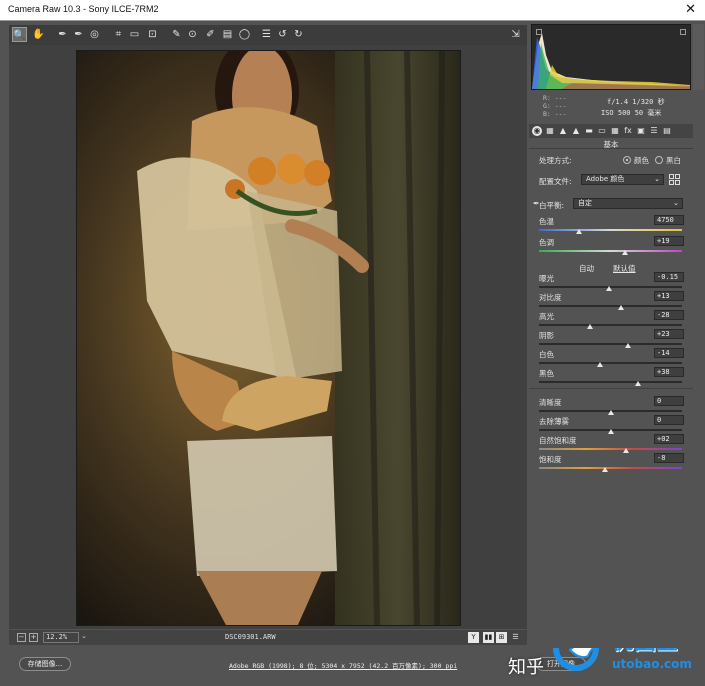  I want to click on panel-tab-bar: ◉ ▦ ▲ ▲ ▬ ▭ ▦ fx ▣ ☰ ▤, so click(611, 131).